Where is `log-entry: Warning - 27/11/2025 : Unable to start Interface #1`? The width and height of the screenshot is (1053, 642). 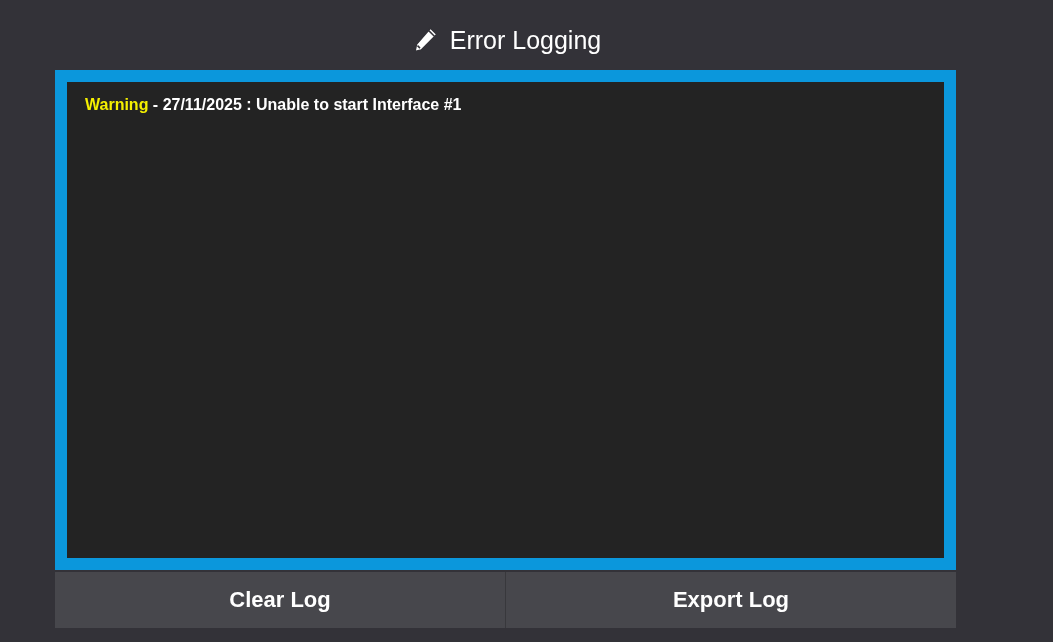
log-entry: Warning - 27/11/2025 : Unable to start Interface #1 is located at coordinates (274, 105).